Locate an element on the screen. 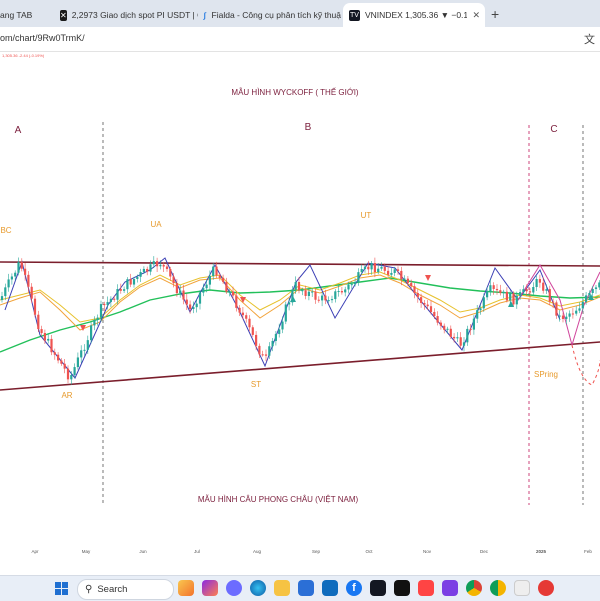 This screenshot has height=601, width=600. taskbar-search: ⚲ Search is located at coordinates (125, 589).